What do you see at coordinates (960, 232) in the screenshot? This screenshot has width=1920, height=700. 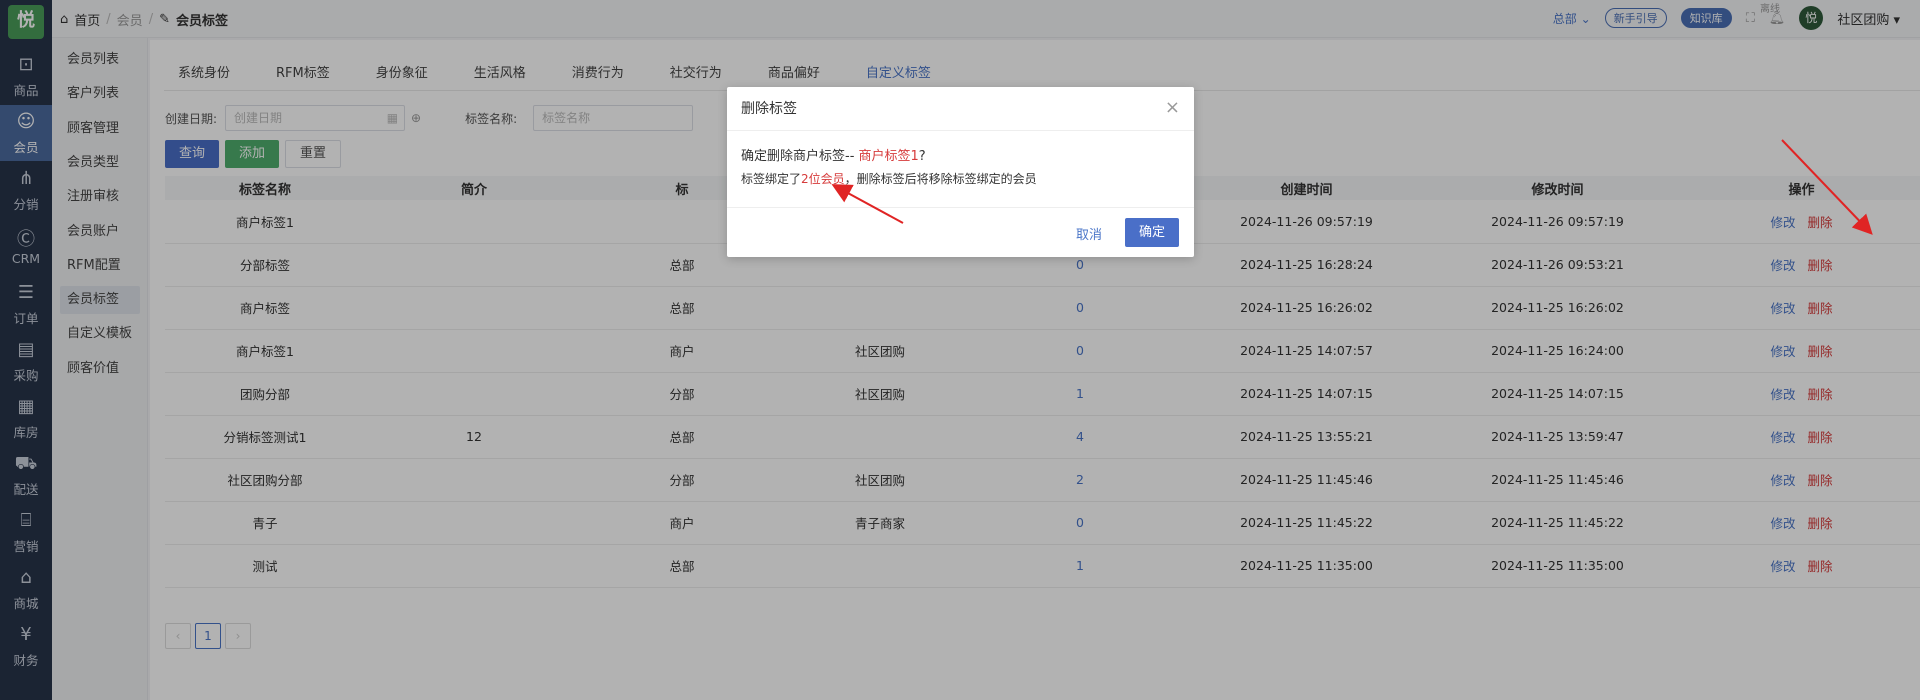 I see `dialog-footer: 取消 确定` at bounding box center [960, 232].